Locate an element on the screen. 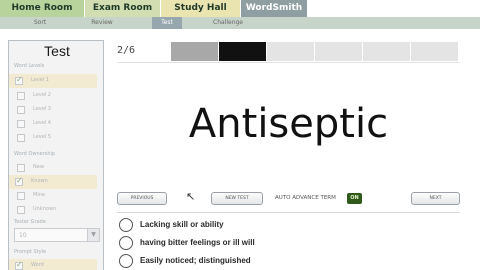  level-option: Level 4 is located at coordinates (54, 124).